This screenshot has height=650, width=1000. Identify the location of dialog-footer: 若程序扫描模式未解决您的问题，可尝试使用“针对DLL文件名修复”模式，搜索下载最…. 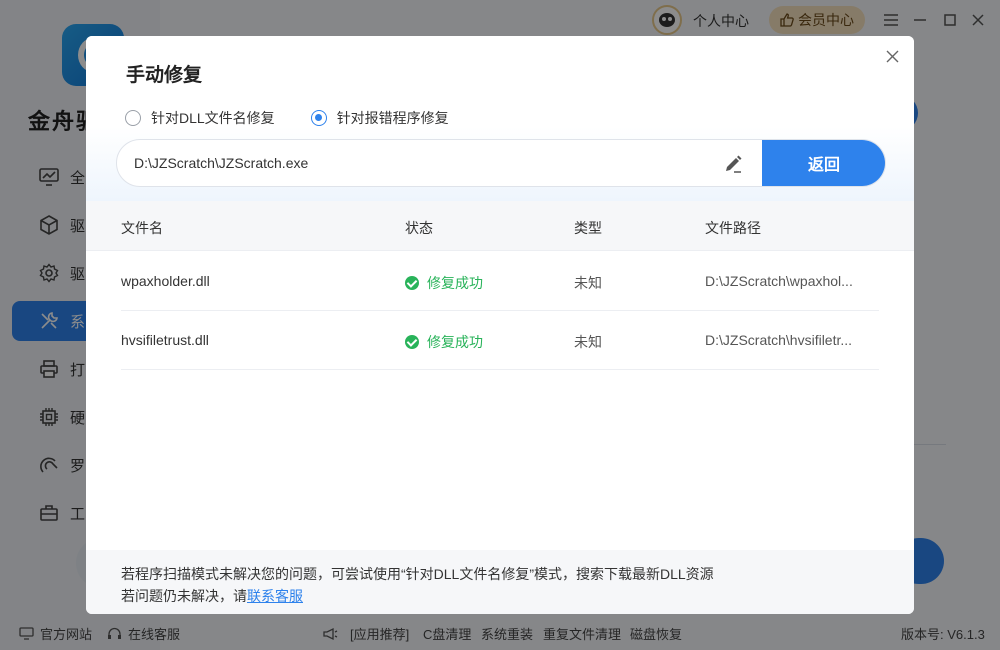
(500, 582).